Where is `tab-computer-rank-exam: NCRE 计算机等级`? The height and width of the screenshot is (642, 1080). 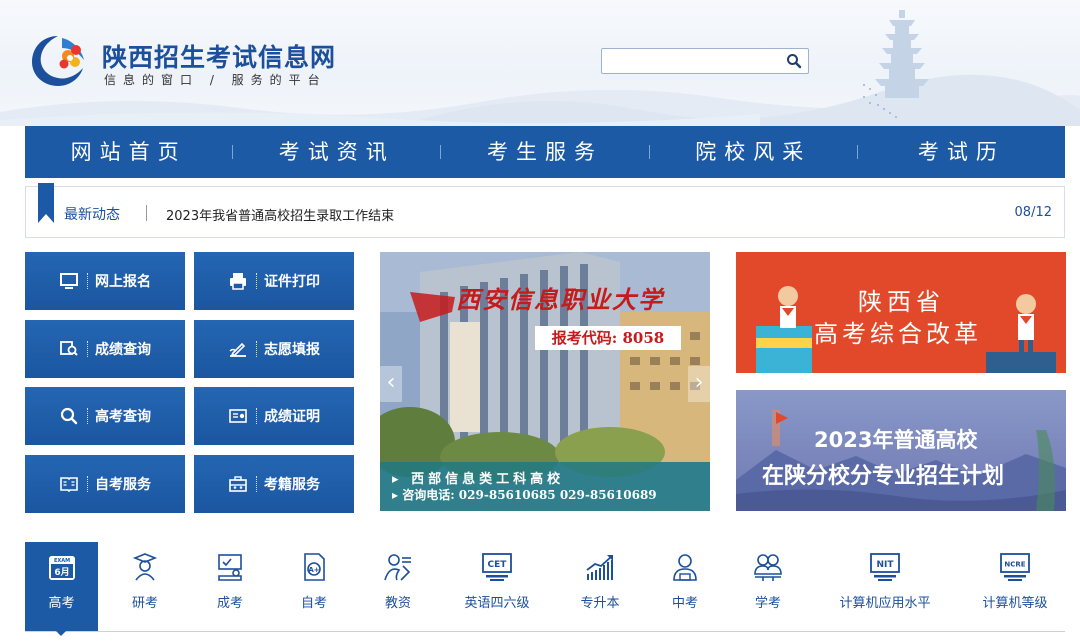 tab-computer-rank-exam: NCRE 计算机等级 is located at coordinates (1015, 586).